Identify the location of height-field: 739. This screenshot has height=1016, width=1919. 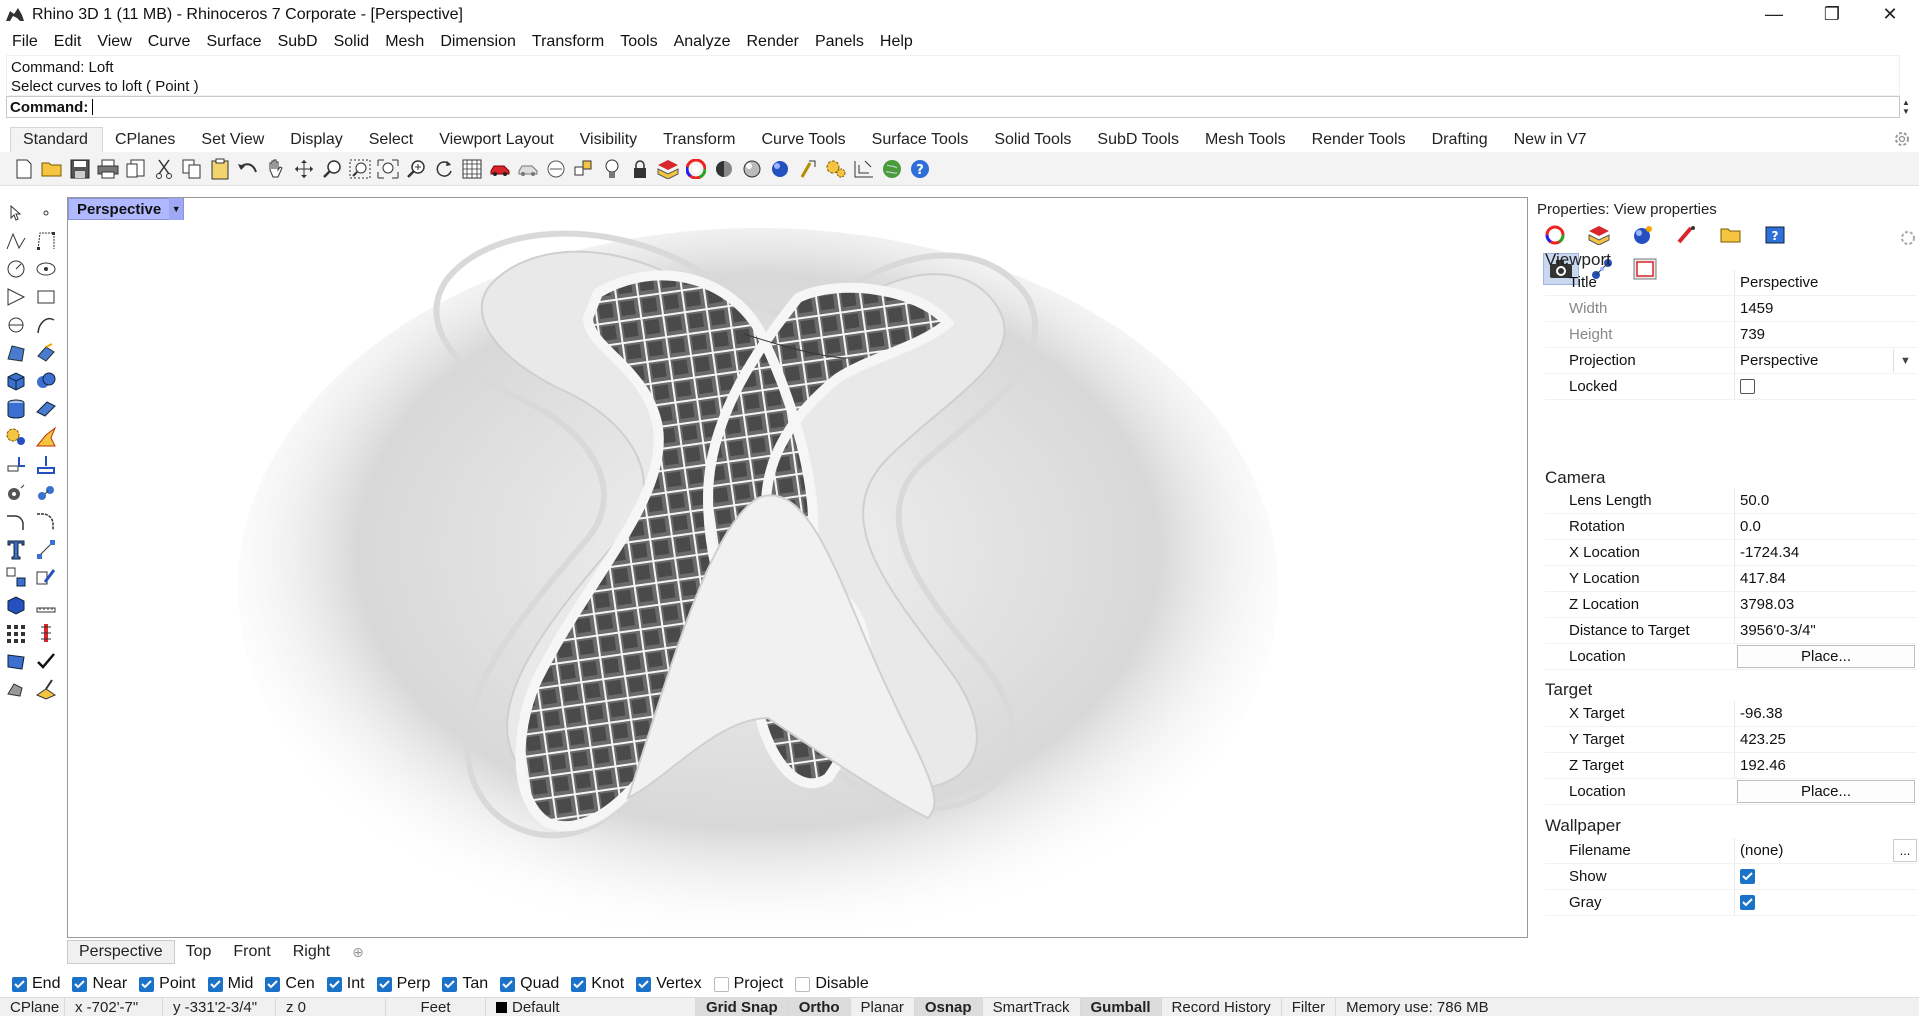
(1825, 334).